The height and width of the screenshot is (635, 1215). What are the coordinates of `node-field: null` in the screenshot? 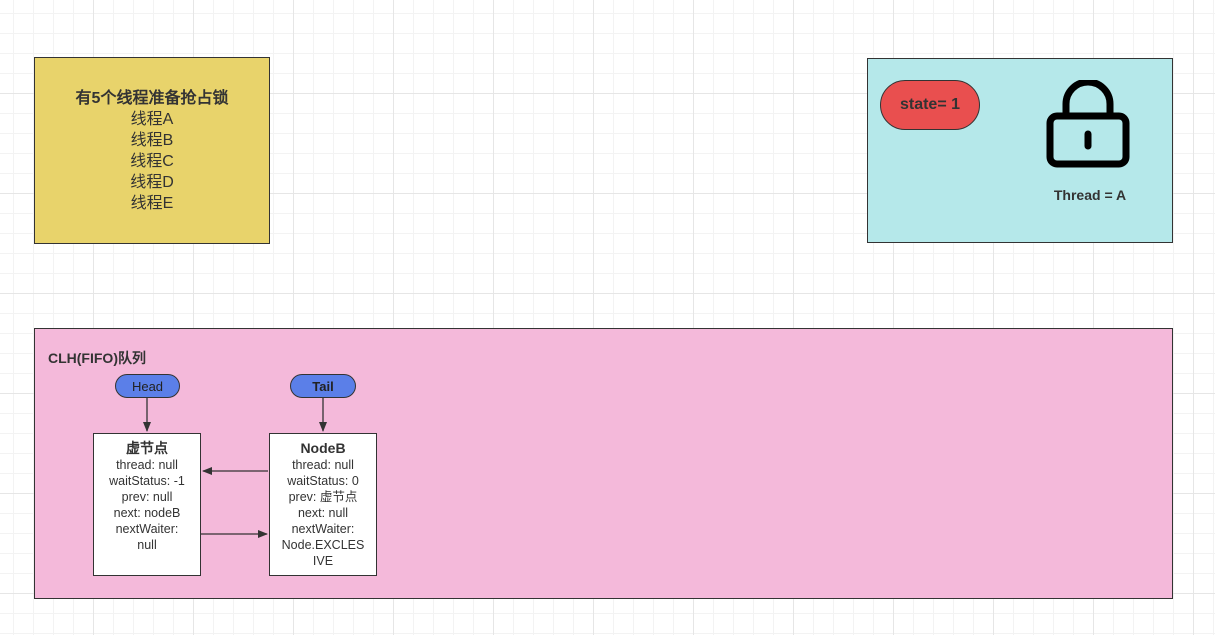 It's located at (147, 545).